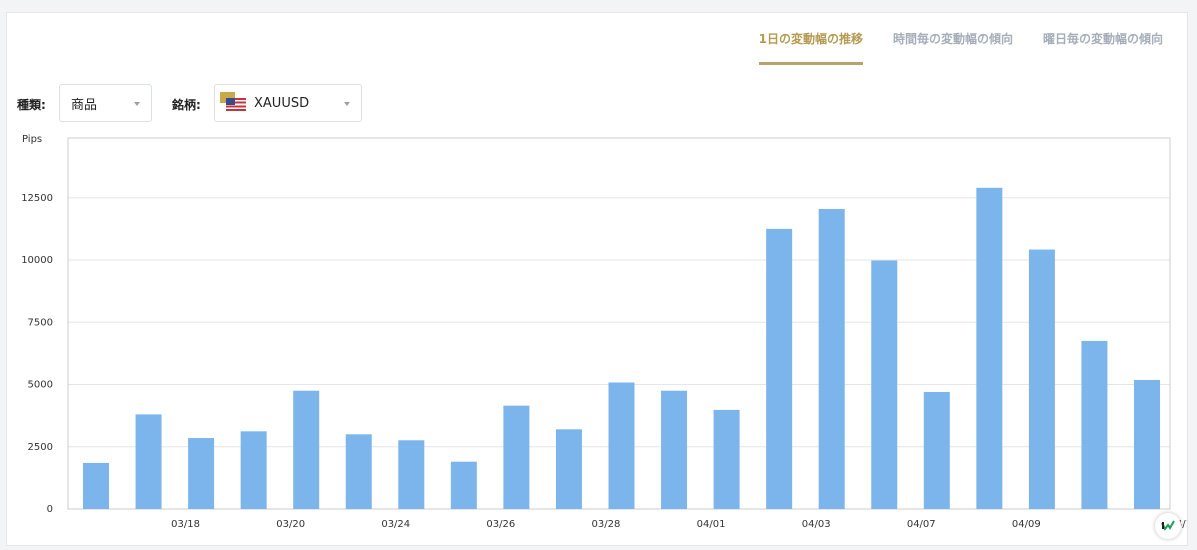 The image size is (1197, 550). I want to click on x-tick-label: 03/20, so click(290, 524).